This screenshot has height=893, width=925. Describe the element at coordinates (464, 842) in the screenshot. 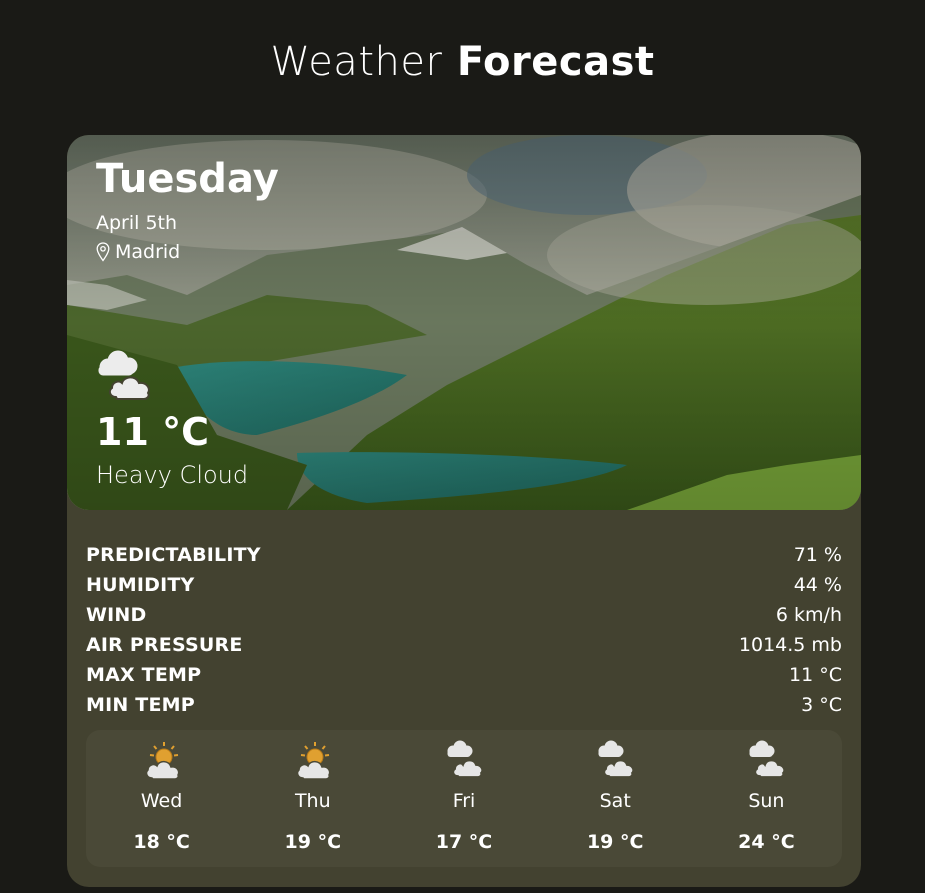

I see `forecast-day-temp: 17 °C` at that location.